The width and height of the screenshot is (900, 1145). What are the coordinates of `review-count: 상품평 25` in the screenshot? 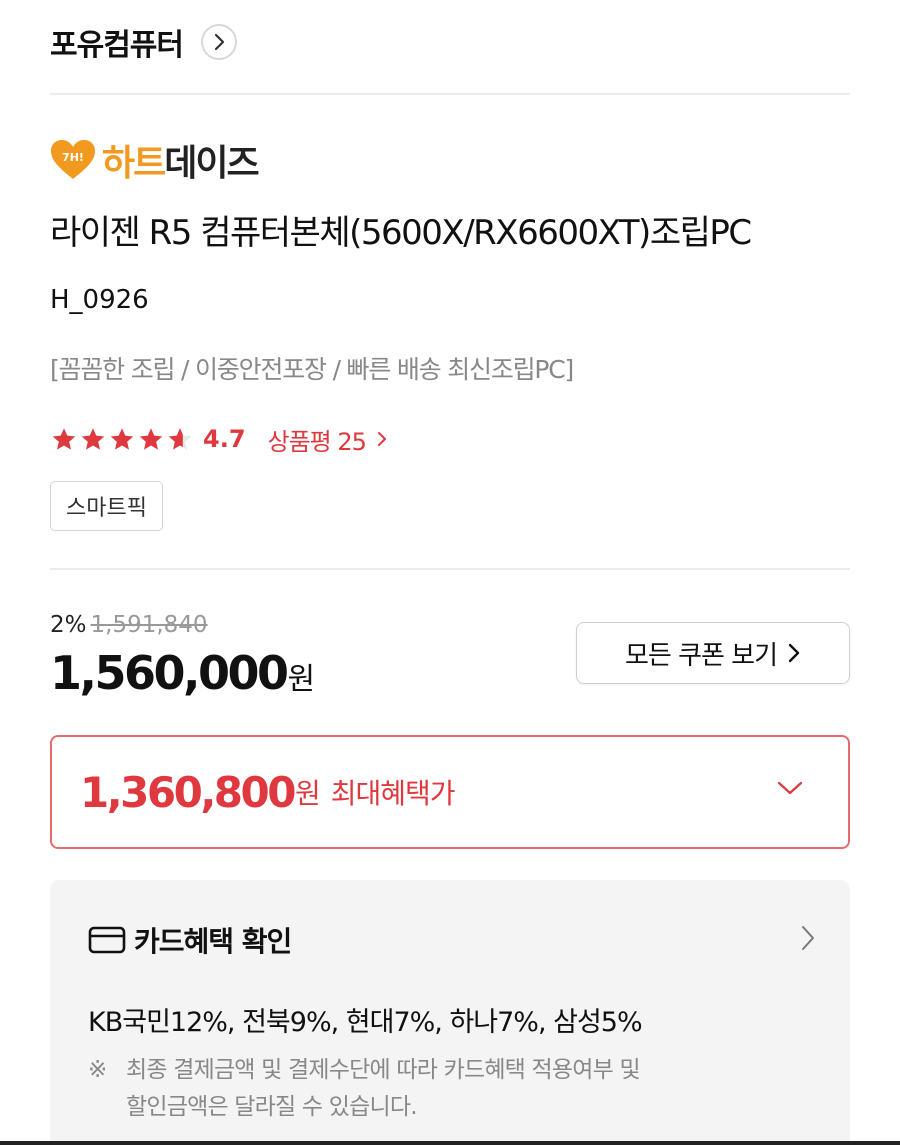 It's located at (317, 439).